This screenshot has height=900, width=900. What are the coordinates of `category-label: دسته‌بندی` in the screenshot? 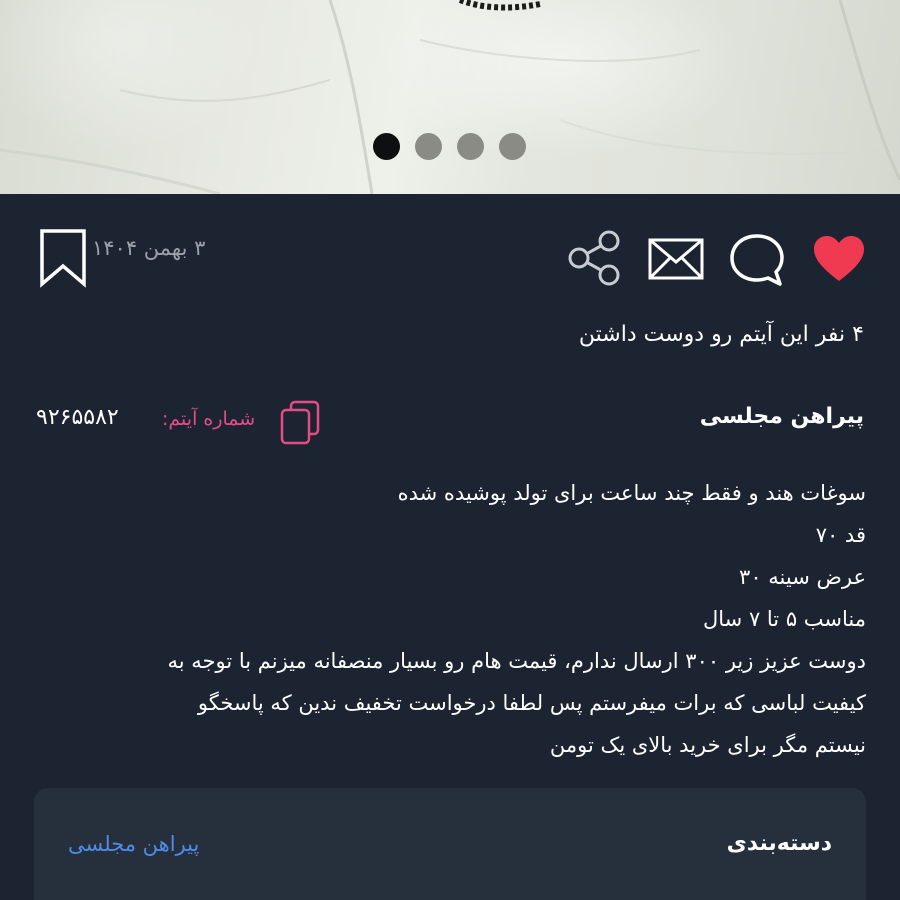 It's located at (779, 843).